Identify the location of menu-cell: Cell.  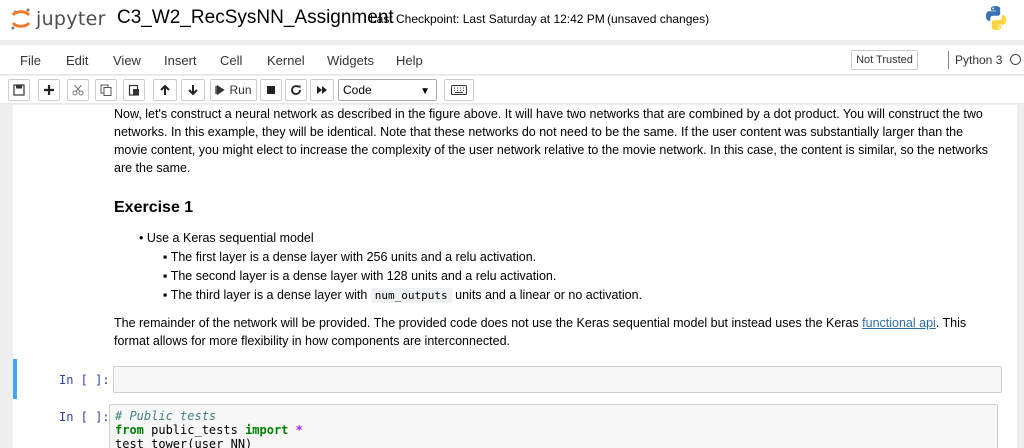
(231, 60).